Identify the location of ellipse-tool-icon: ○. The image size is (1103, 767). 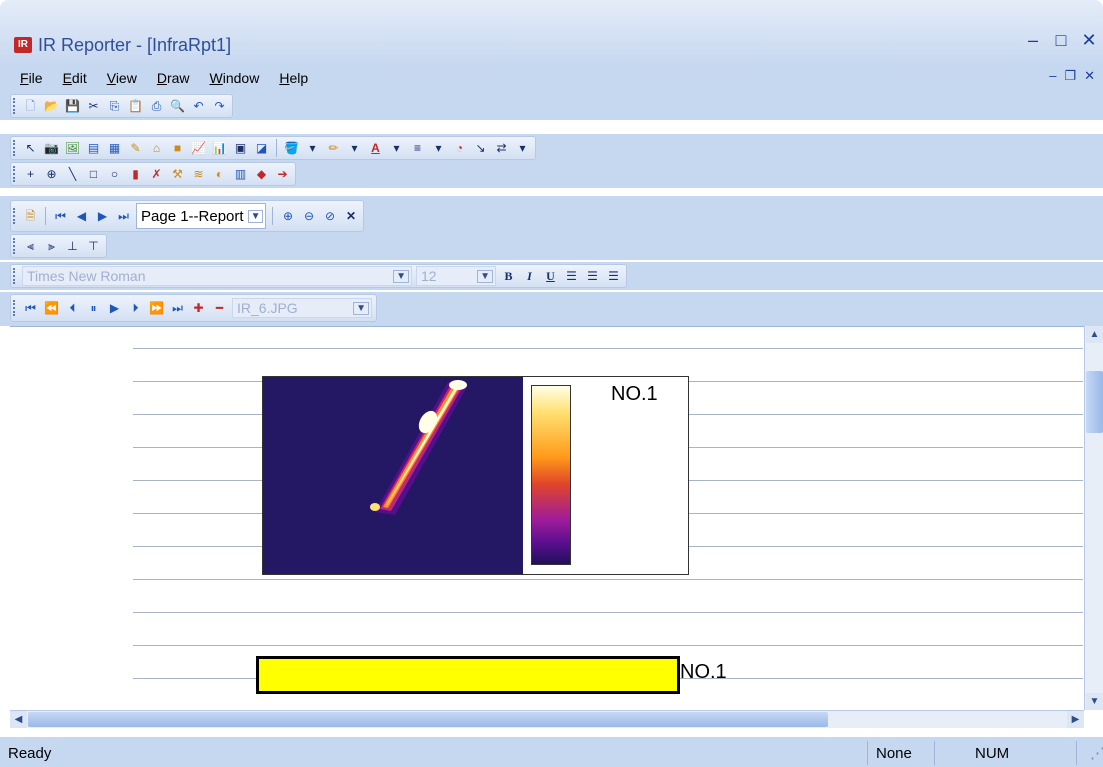
(114, 174).